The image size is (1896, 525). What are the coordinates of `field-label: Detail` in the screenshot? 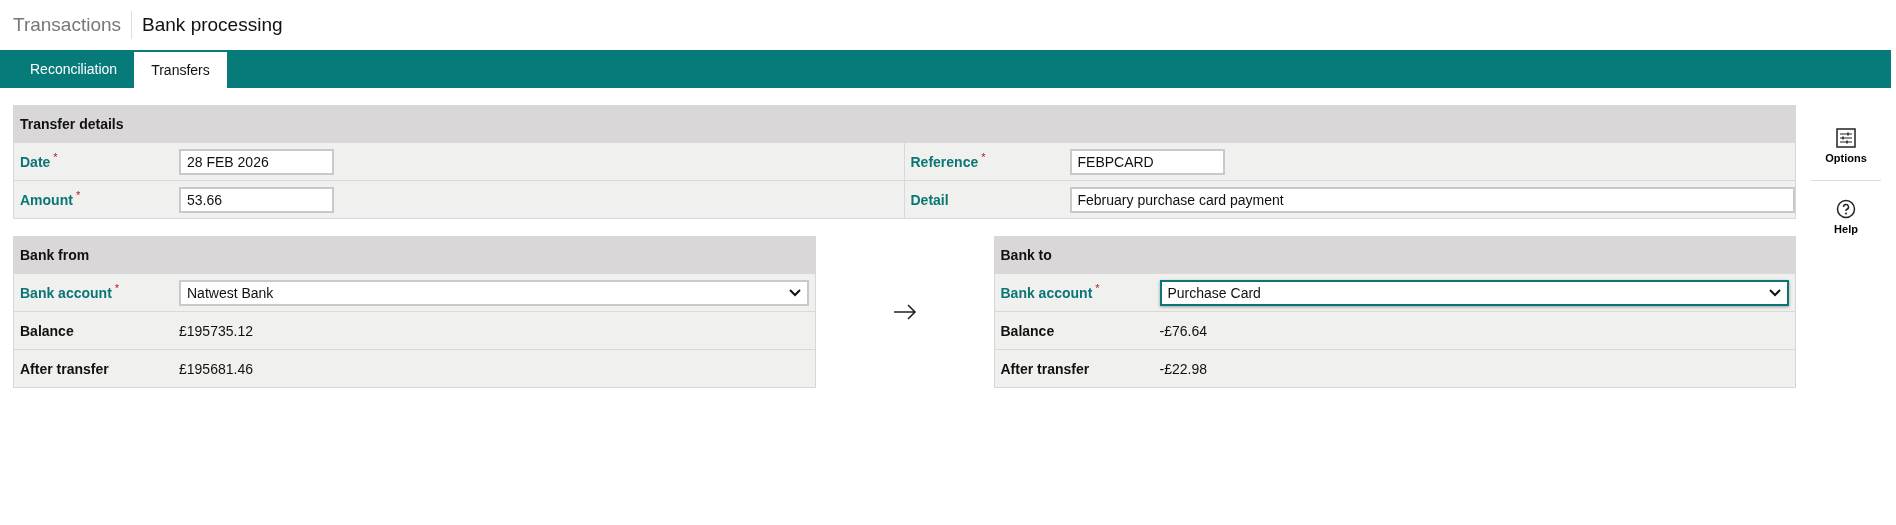 It's located at (929, 199).